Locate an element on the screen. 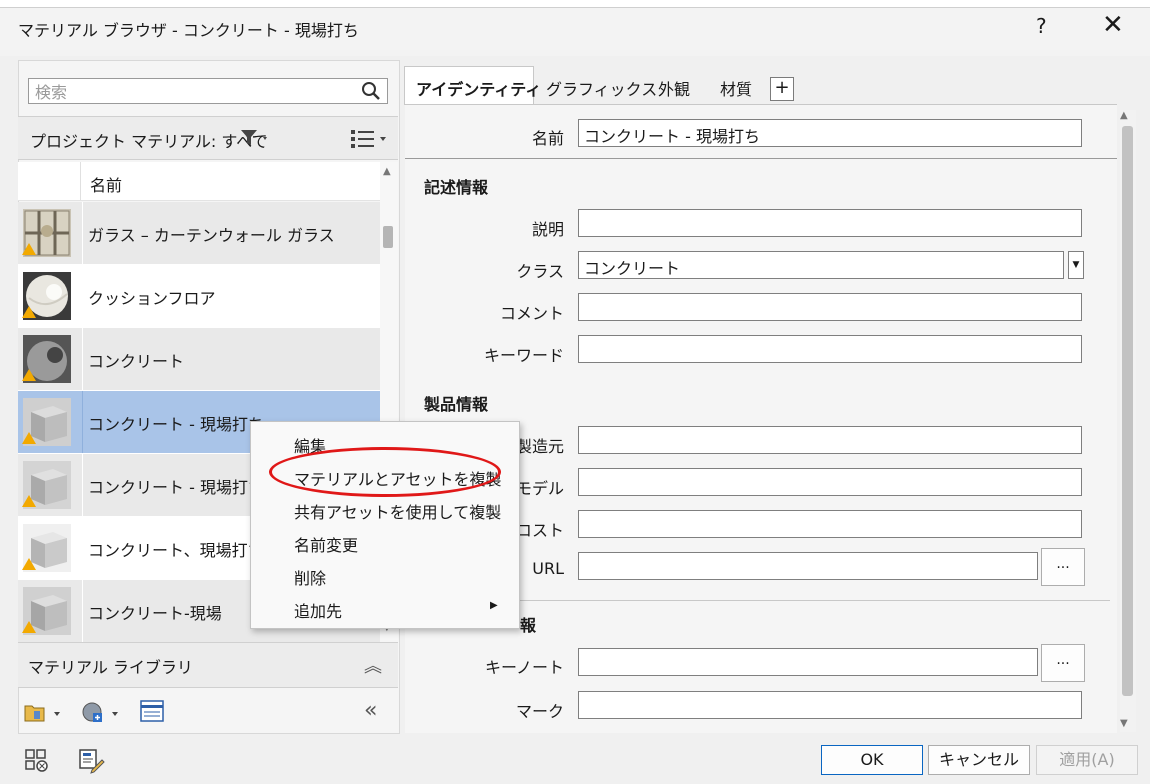  material-grid-icon is located at coordinates (37, 761).